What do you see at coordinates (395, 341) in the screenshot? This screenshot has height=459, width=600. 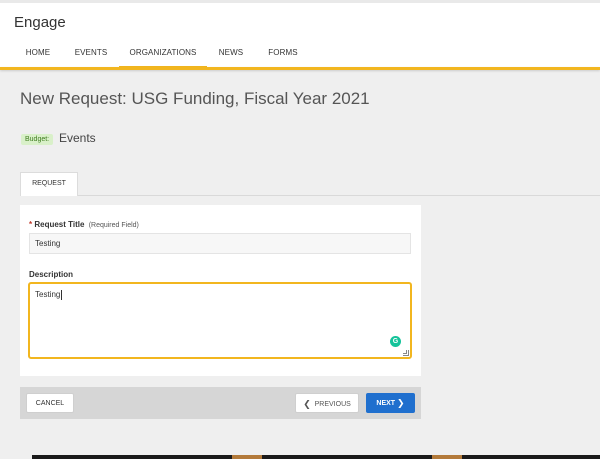 I see `grammarly-icon: G` at bounding box center [395, 341].